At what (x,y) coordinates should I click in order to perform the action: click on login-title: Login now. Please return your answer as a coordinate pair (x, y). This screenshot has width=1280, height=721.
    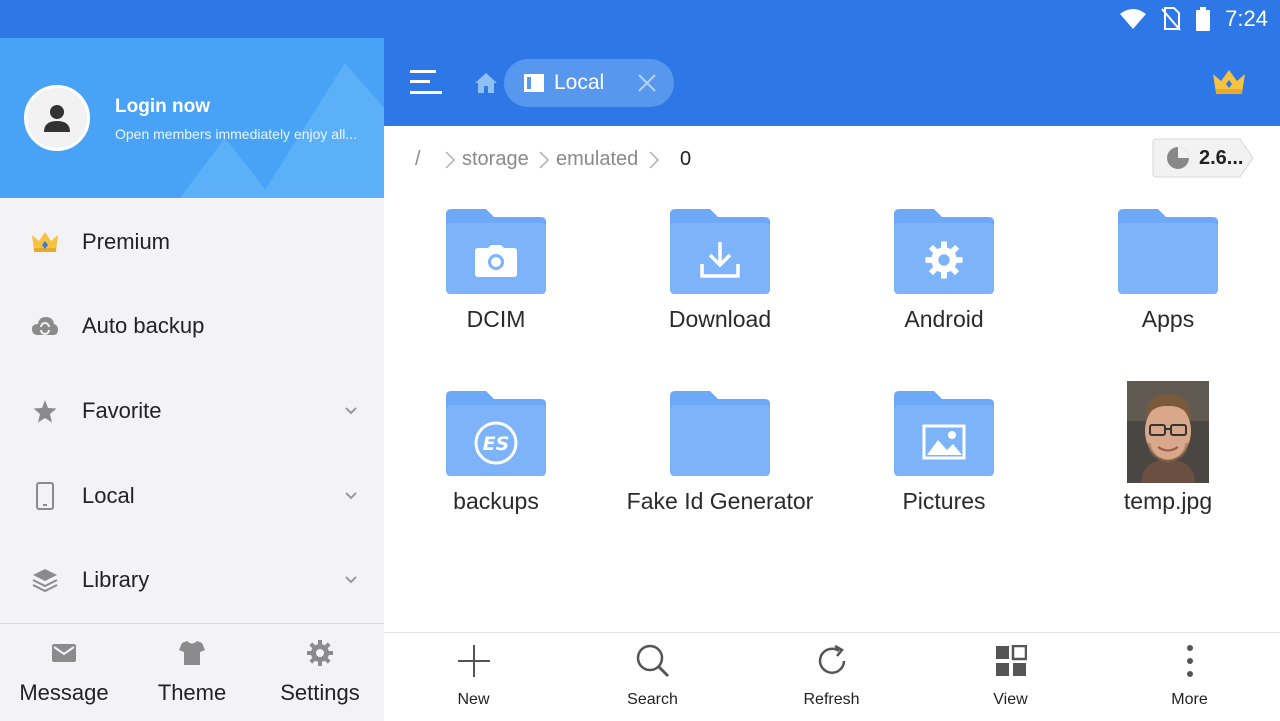
    Looking at the image, I should click on (162, 107).